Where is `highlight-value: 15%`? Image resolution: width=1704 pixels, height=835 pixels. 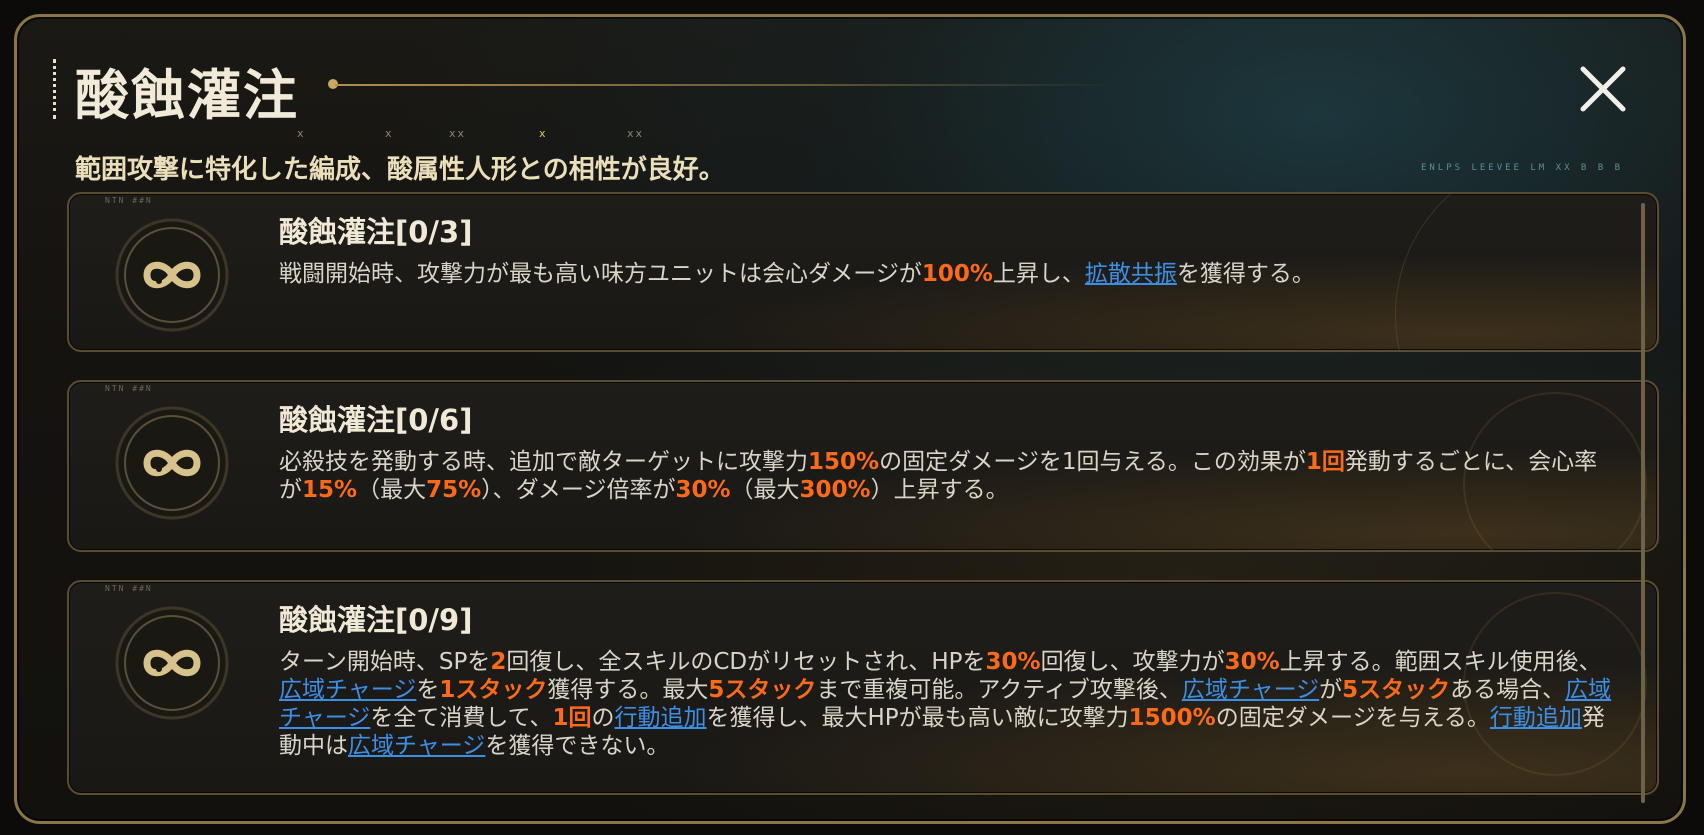 highlight-value: 15% is located at coordinates (330, 490).